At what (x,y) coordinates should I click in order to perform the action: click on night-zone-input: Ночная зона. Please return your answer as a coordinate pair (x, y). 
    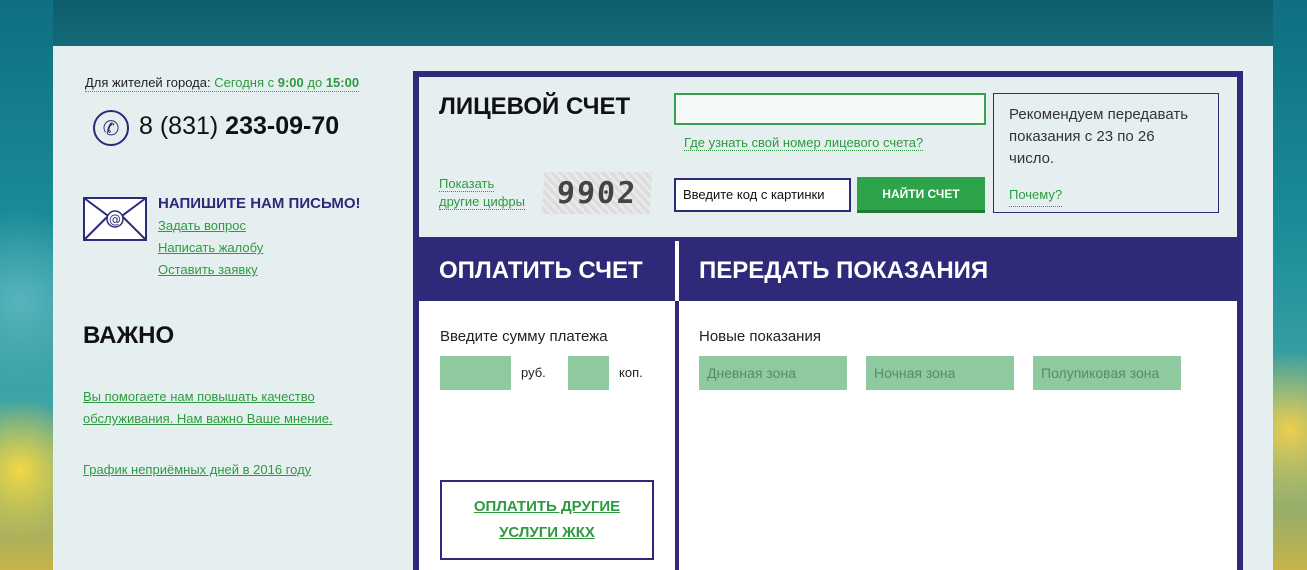
    Looking at the image, I should click on (940, 373).